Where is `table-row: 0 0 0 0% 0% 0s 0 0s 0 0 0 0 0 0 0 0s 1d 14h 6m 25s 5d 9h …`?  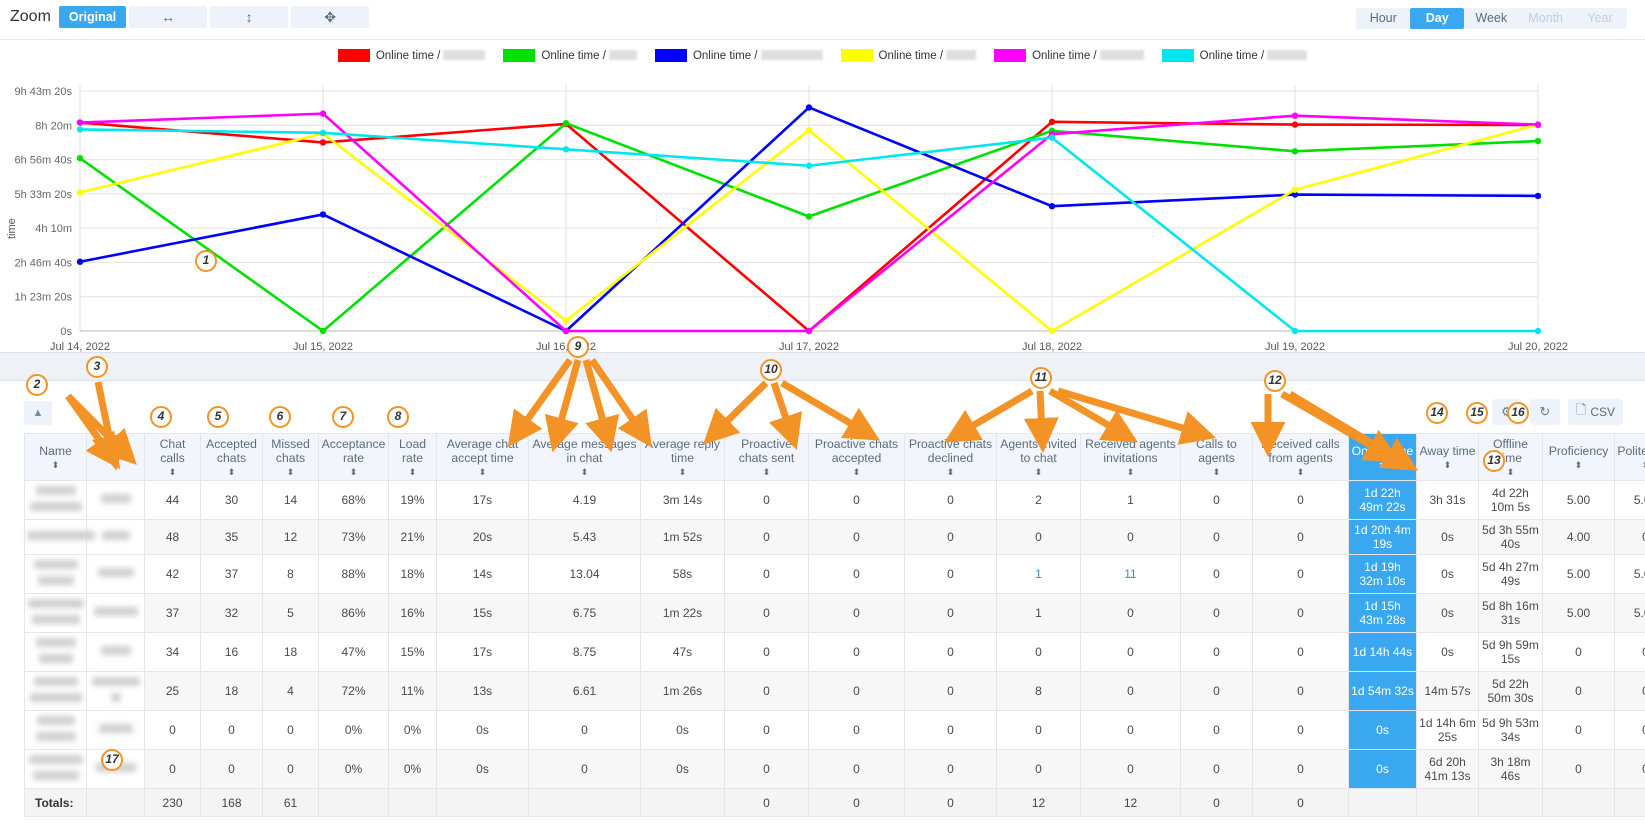 table-row: 0 0 0 0% 0% 0s 0 0s 0 0 0 0 0 0 0 0s 1d 14h 6m 25s 5d 9h … is located at coordinates (834, 730).